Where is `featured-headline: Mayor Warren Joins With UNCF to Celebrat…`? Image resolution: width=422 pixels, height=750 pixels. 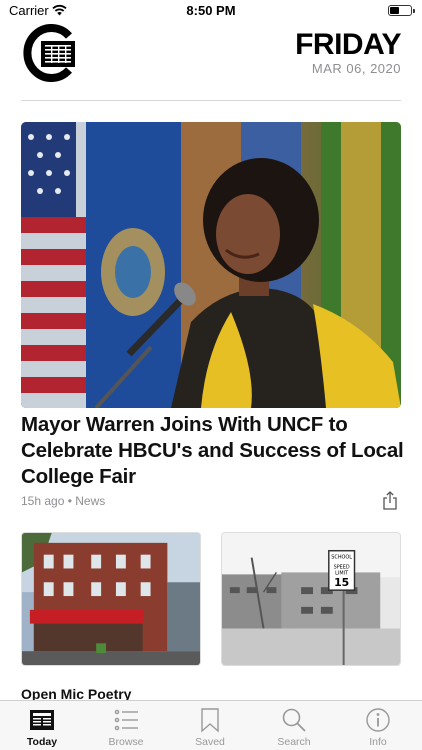
featured-headline: Mayor Warren Joins With UNCF to Celebrat… is located at coordinates (213, 451).